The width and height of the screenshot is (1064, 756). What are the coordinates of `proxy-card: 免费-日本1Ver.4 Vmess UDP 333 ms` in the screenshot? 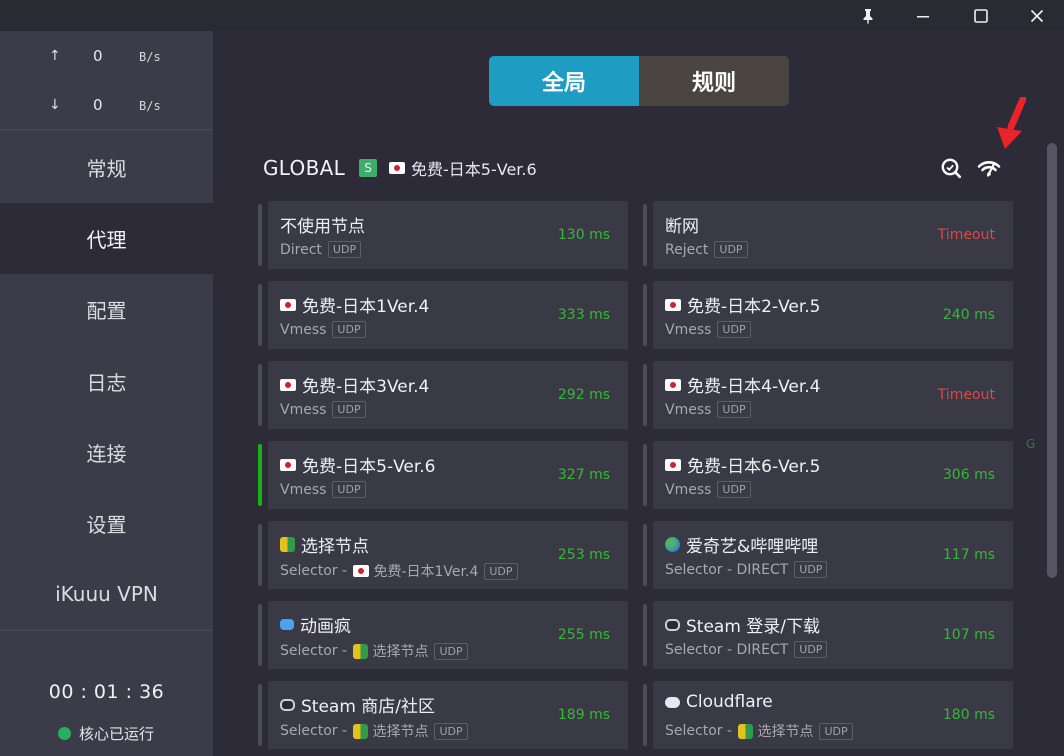 It's located at (443, 315).